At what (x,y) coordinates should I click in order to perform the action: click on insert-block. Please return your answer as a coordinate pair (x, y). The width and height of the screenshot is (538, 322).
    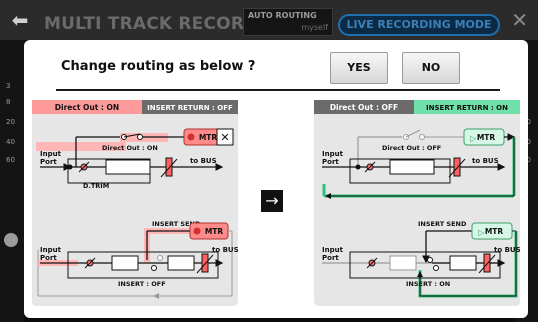
    Looking at the image, I should click on (128, 167).